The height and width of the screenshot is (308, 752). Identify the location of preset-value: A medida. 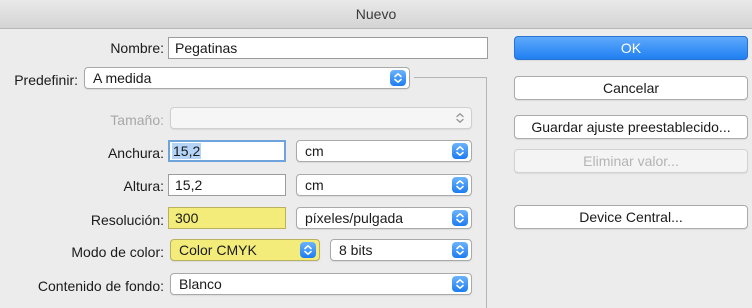
(122, 78).